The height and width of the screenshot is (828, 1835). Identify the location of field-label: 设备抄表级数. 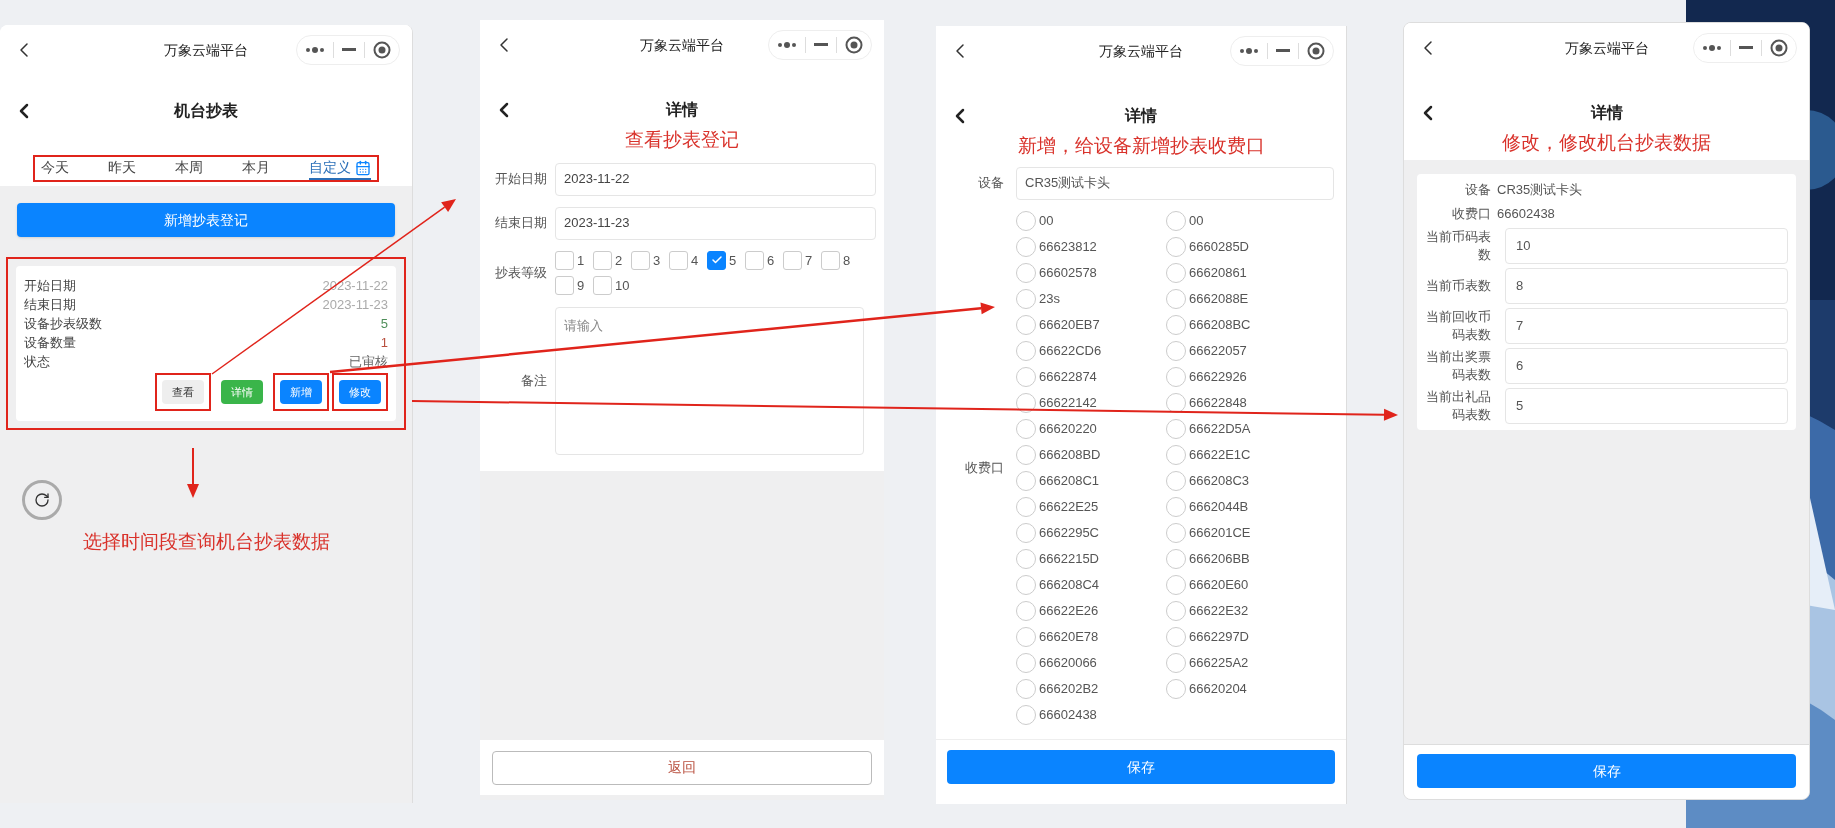
(63, 324).